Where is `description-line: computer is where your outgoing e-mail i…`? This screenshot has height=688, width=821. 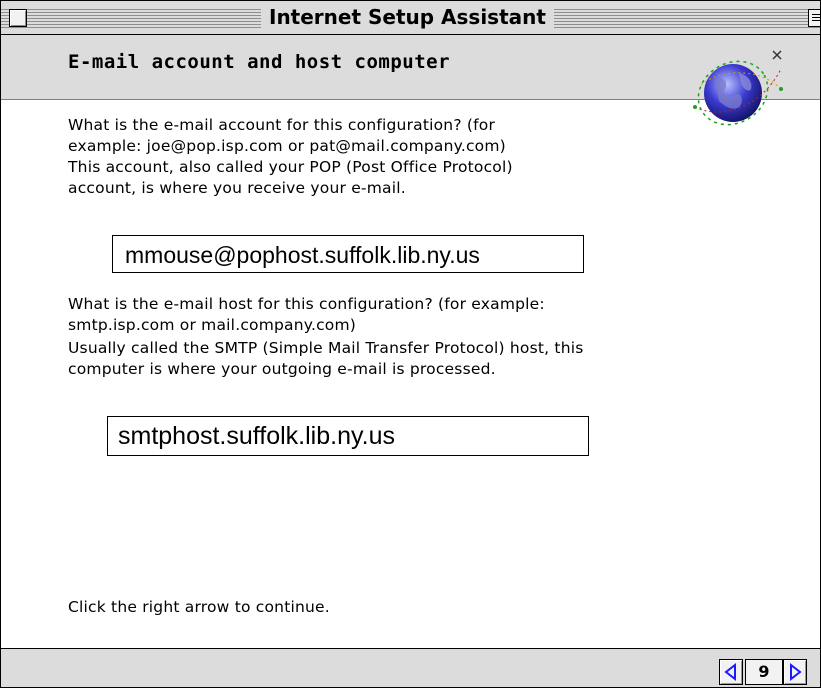
description-line: computer is where your outgoing e-mail i… is located at coordinates (282, 369).